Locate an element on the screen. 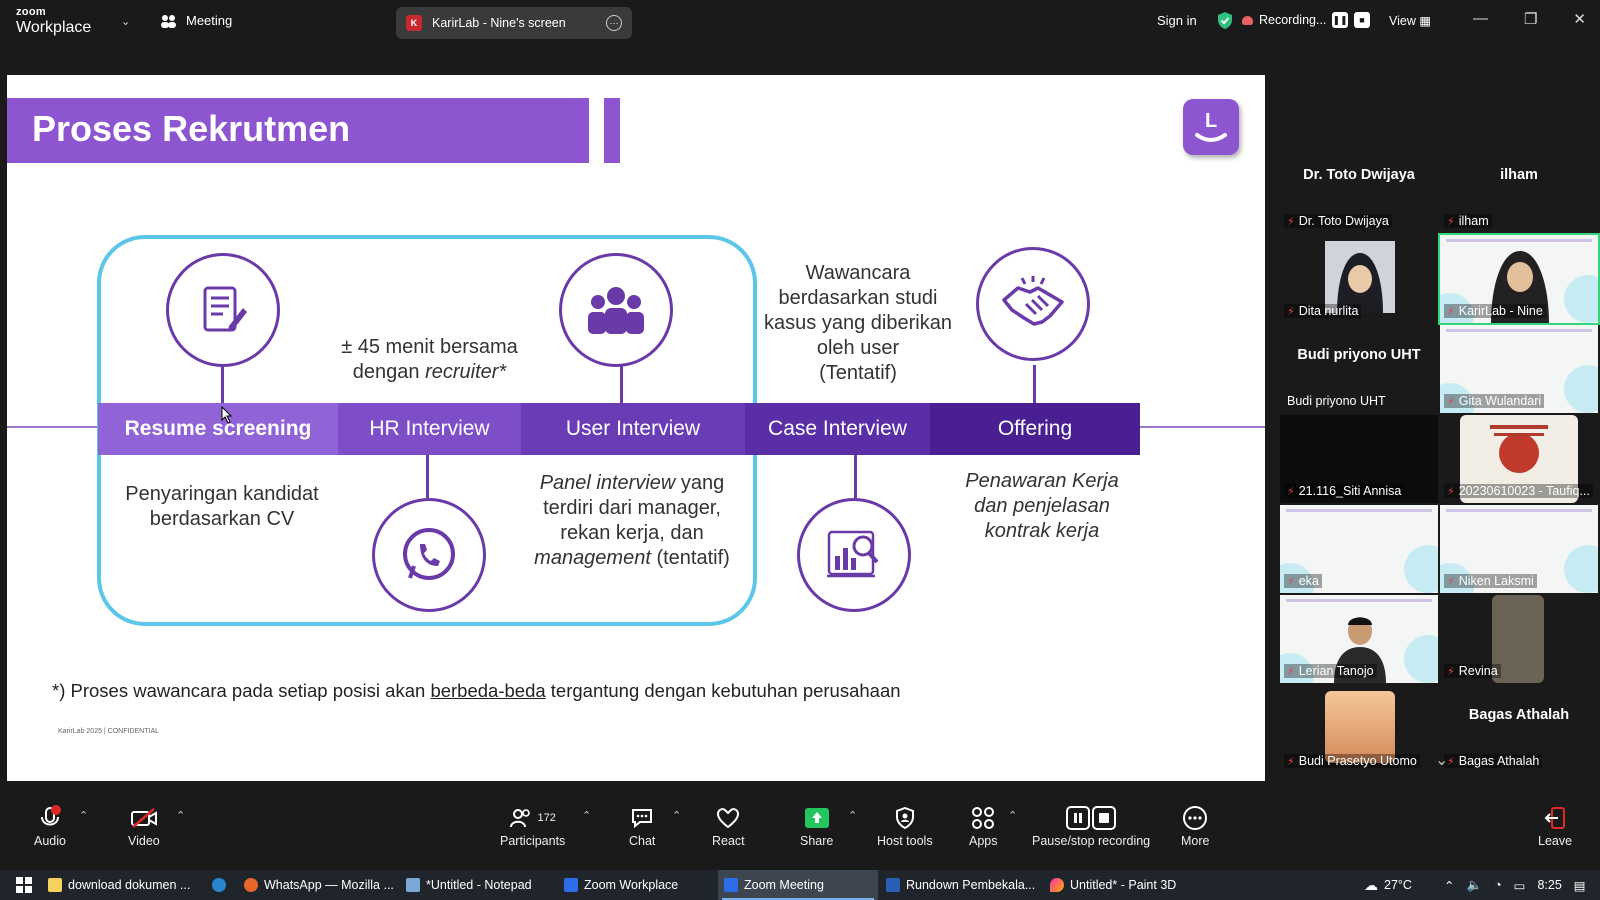  battery-icon: ▭ is located at coordinates (1520, 885).